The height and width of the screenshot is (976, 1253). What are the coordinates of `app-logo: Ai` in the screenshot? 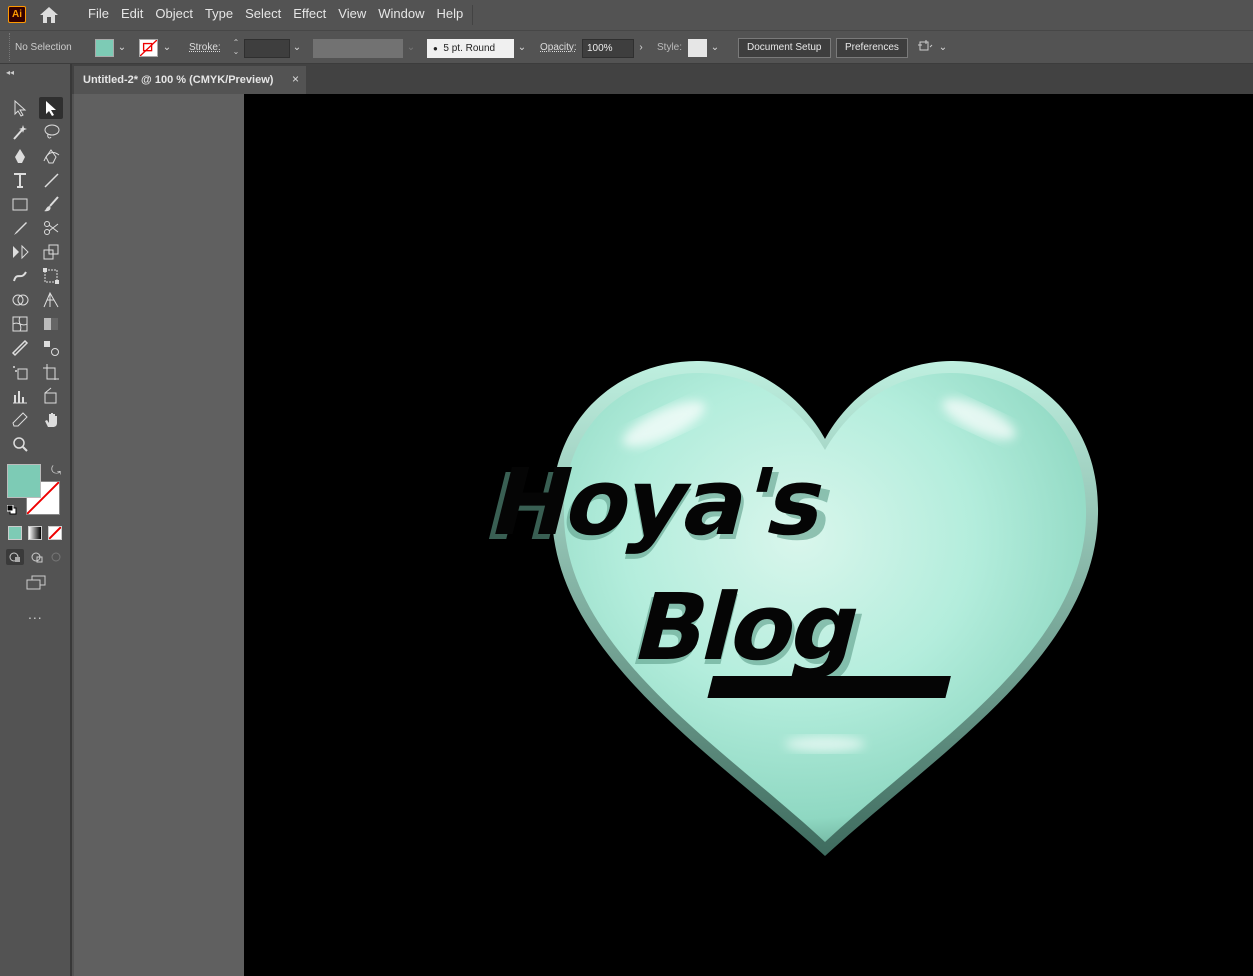 It's located at (17, 14).